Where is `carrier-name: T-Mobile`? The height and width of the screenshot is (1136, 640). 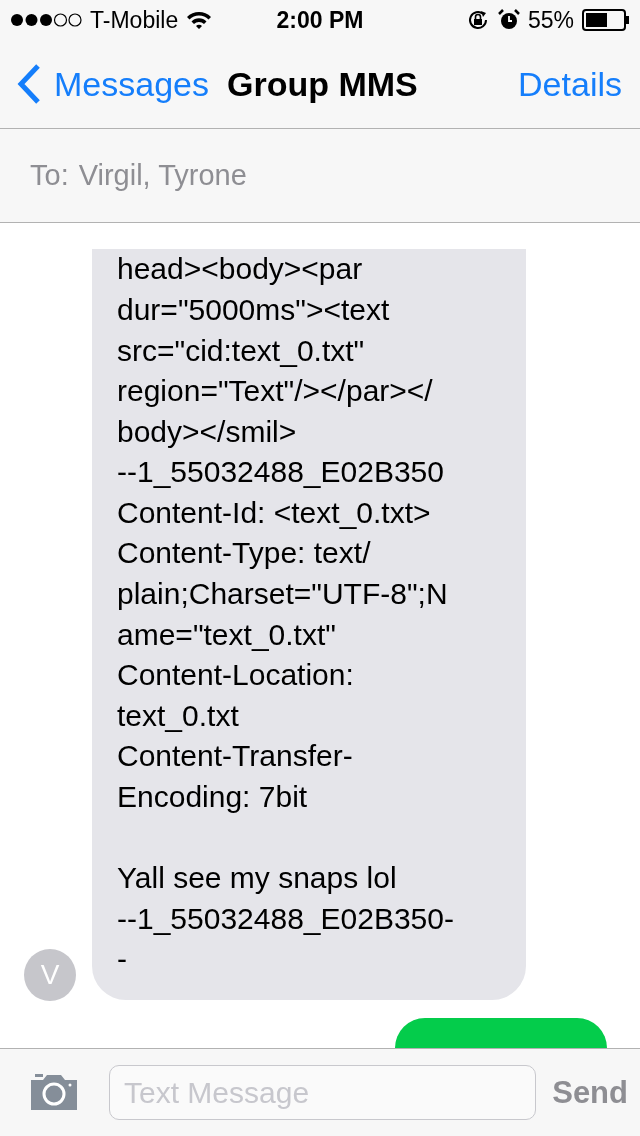
carrier-name: T-Mobile is located at coordinates (134, 20).